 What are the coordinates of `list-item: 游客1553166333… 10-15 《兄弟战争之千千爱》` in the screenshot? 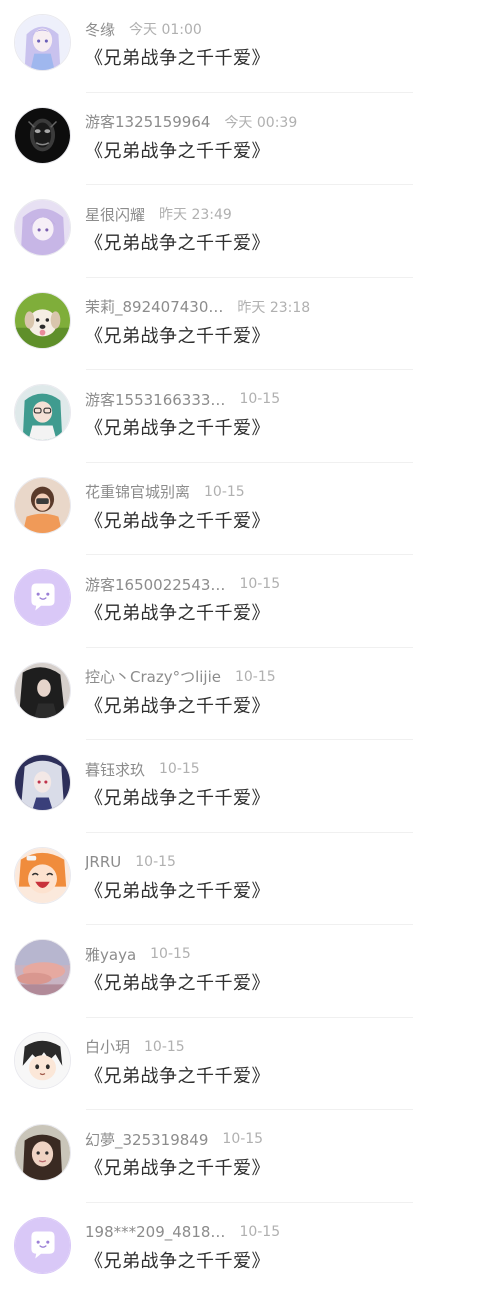 It's located at (245, 416).